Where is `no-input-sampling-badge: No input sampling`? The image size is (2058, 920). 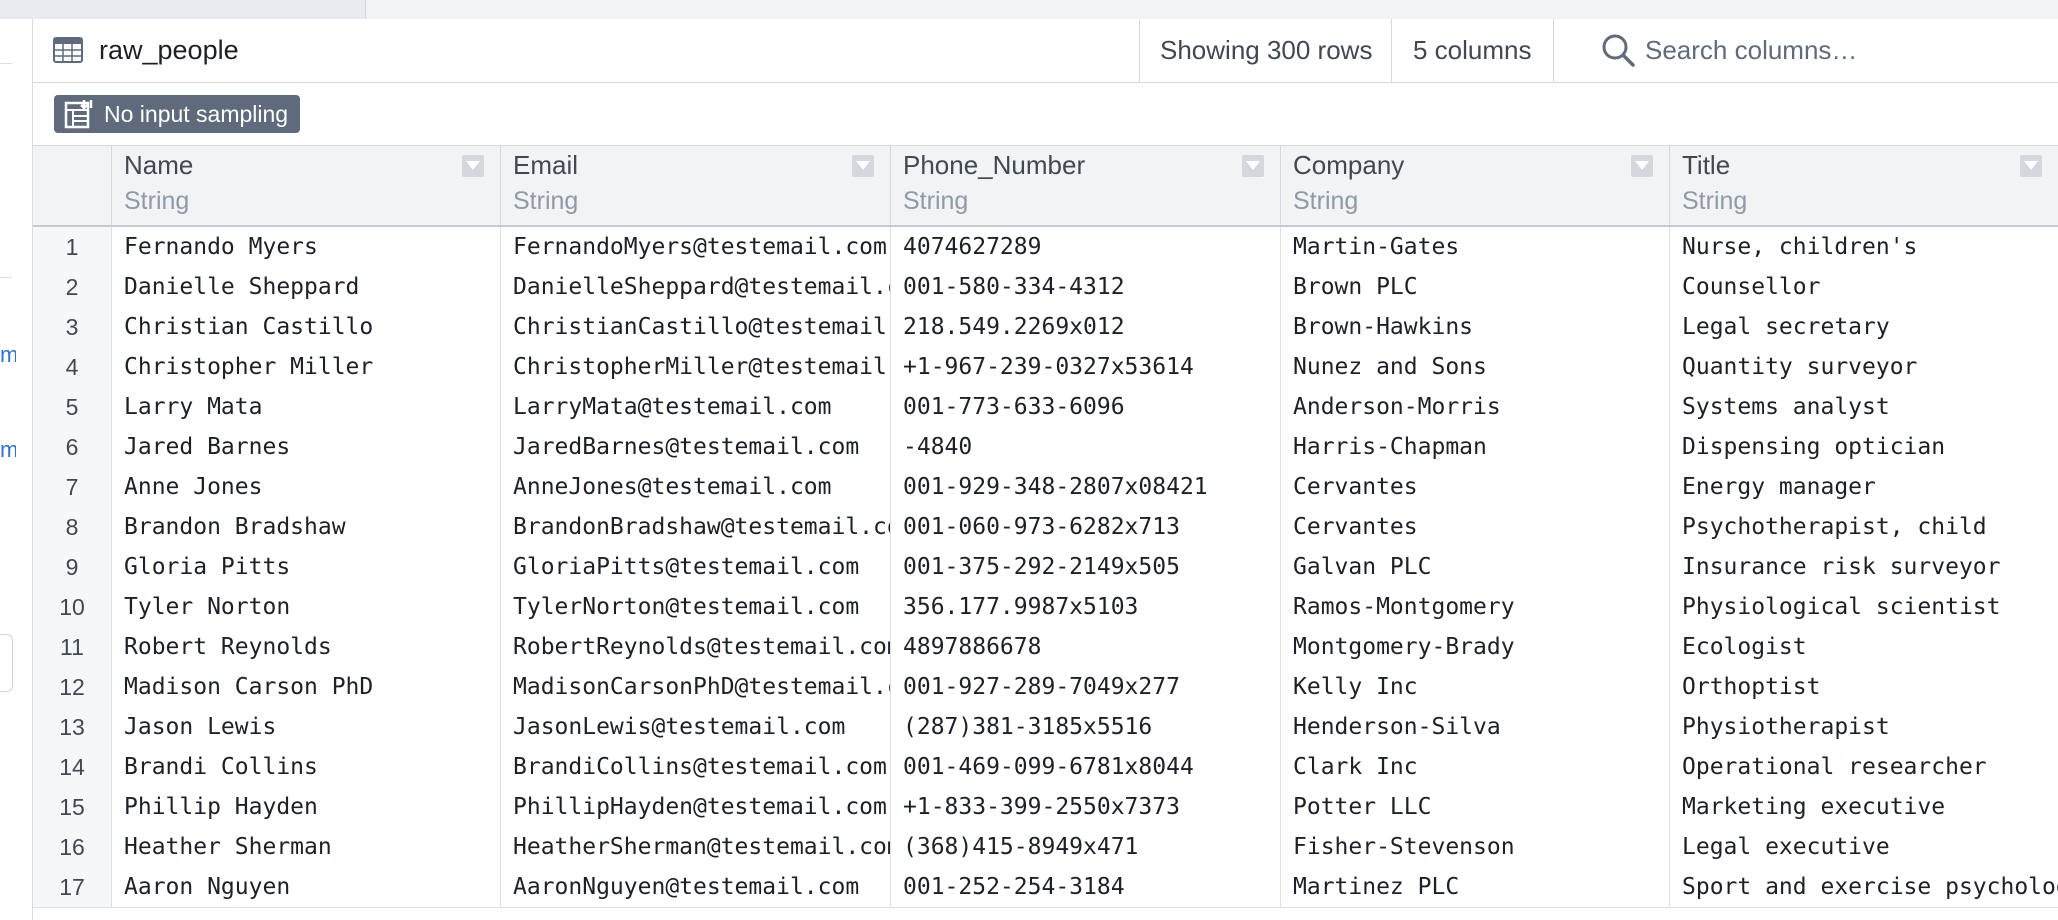 no-input-sampling-badge: No input sampling is located at coordinates (177, 114).